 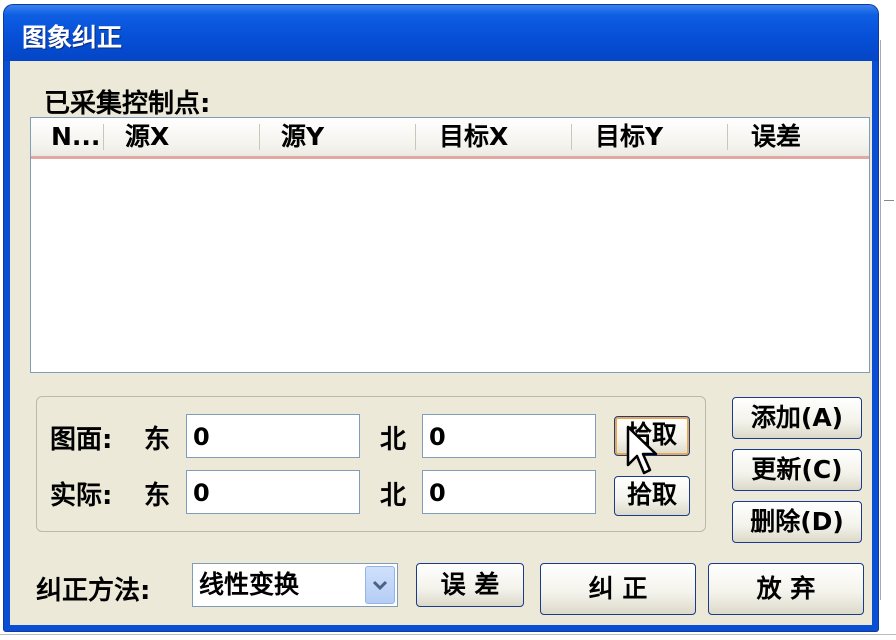 I want to click on list-header: N... 源X 源Y 目标X 目标Y 误差, so click(x=450, y=138).